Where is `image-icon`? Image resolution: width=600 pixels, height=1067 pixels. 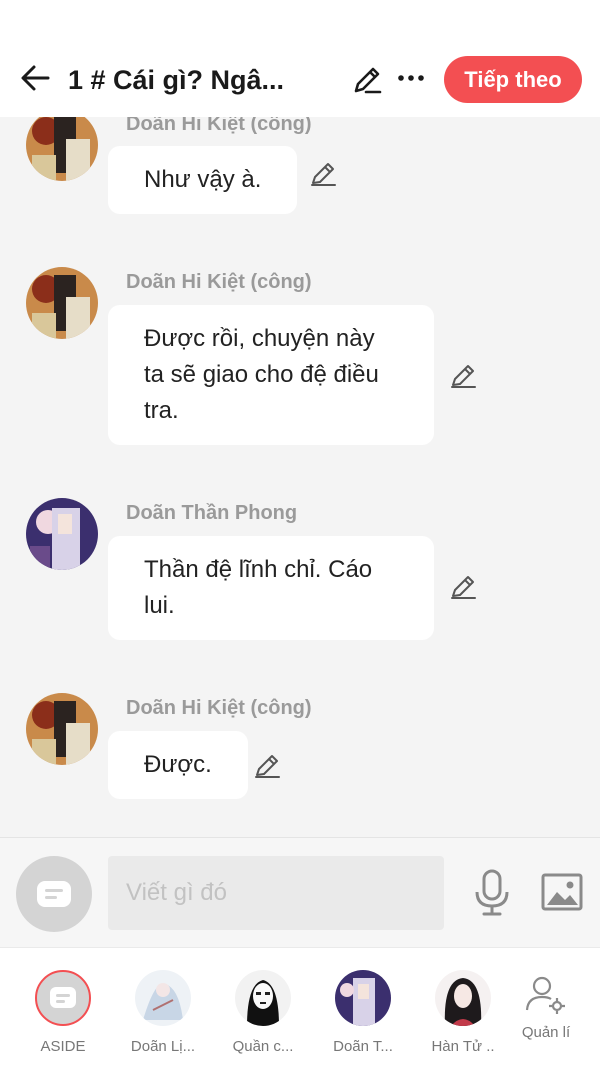
image-icon is located at coordinates (562, 892).